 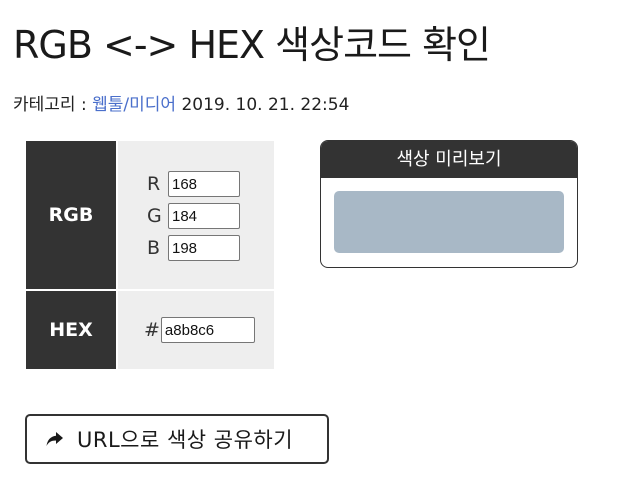 What do you see at coordinates (449, 159) in the screenshot?
I see `preview-title: 색상 미리보기` at bounding box center [449, 159].